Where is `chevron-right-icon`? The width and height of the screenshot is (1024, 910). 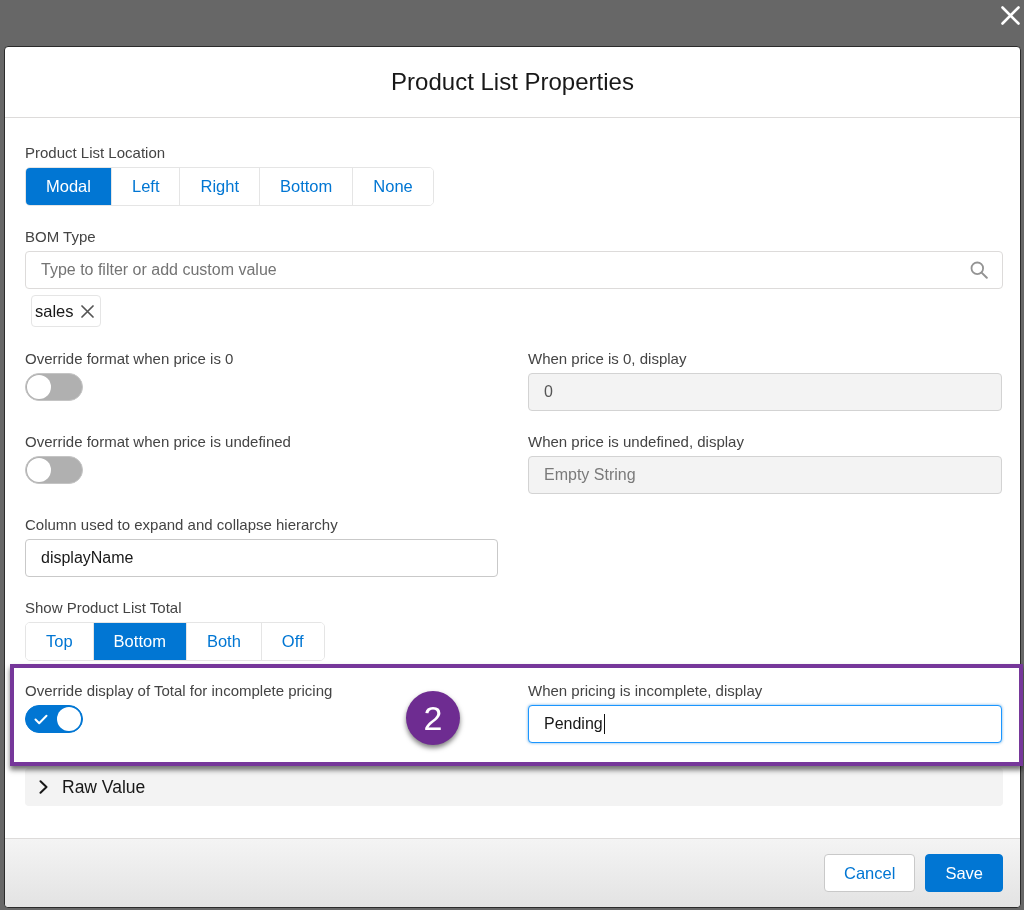
chevron-right-icon is located at coordinates (43, 787).